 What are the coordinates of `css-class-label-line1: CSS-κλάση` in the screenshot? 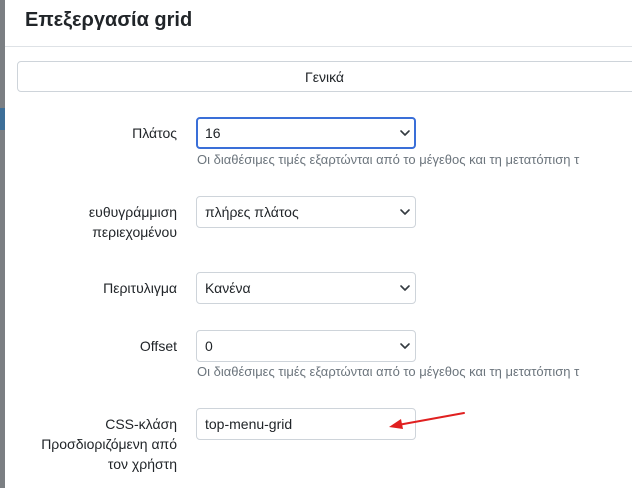 It's located at (141, 424).